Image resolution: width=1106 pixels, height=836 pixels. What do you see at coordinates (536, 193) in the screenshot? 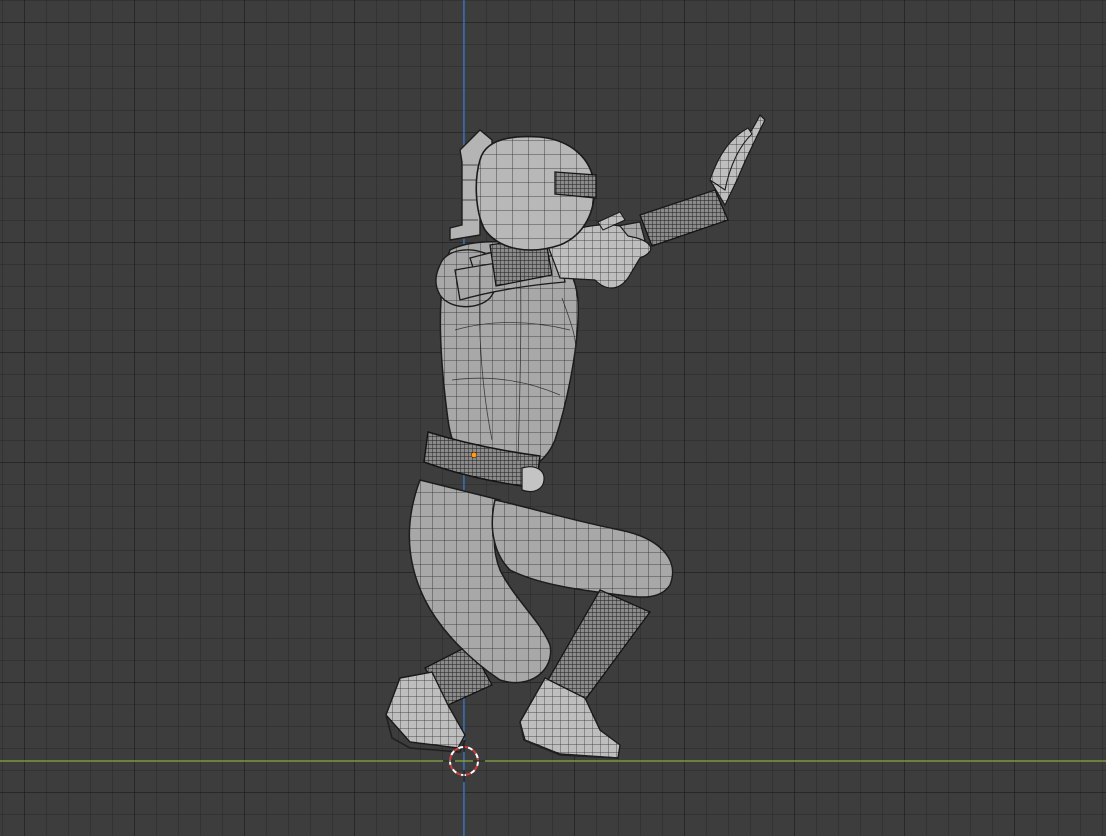
I see `head` at bounding box center [536, 193].